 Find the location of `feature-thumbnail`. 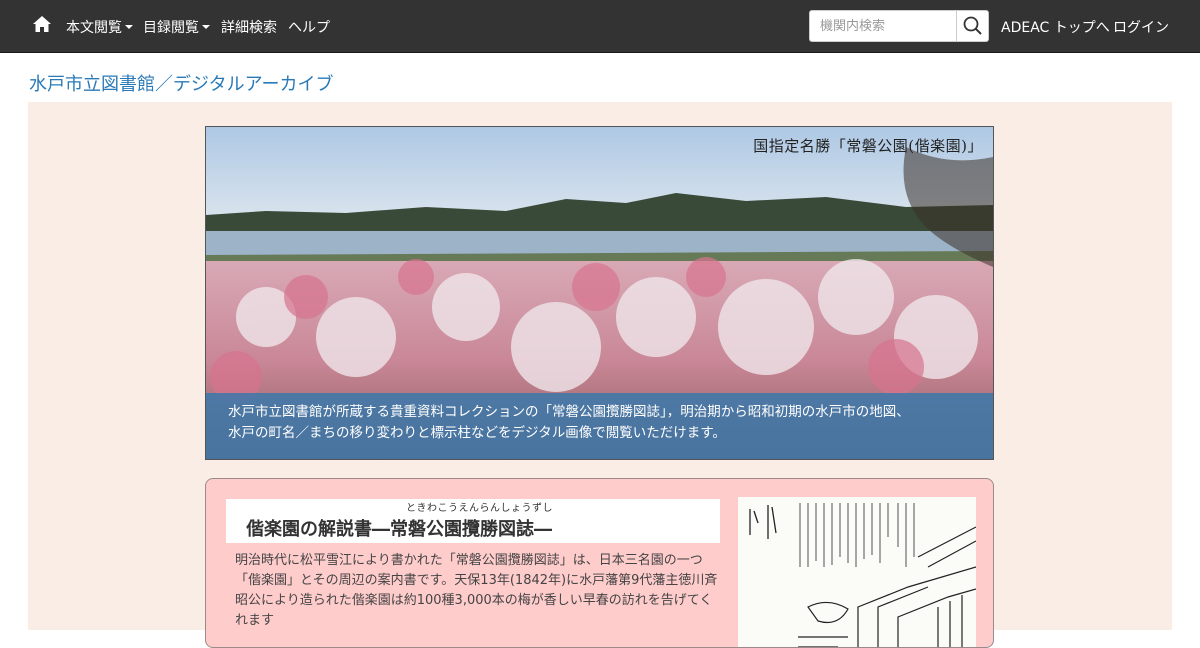

feature-thumbnail is located at coordinates (857, 572).